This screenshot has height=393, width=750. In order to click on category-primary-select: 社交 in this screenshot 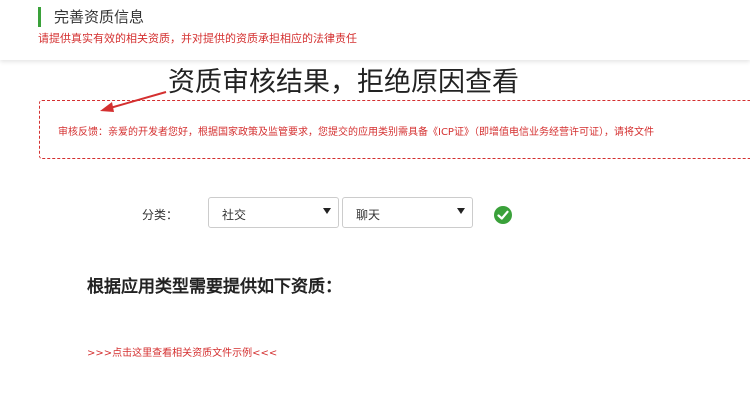, I will do `click(273, 212)`.